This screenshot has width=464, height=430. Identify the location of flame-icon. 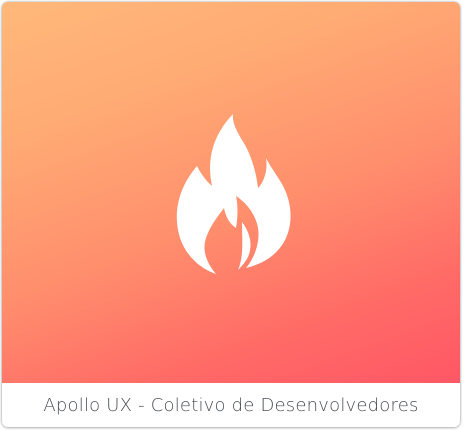
(233, 194).